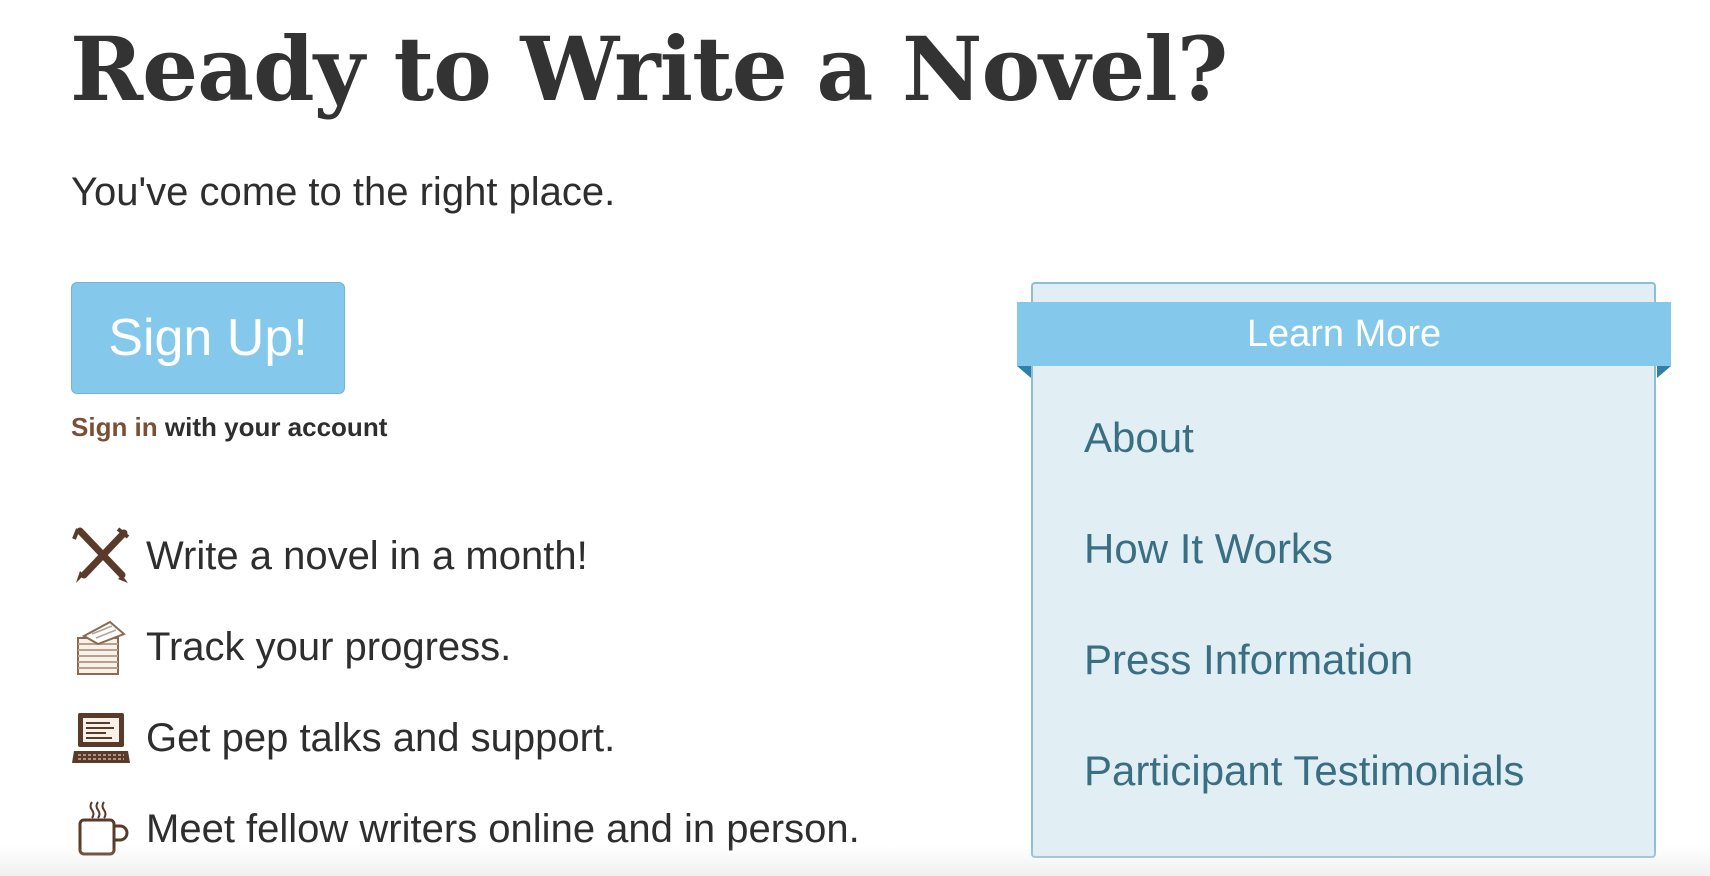 The image size is (1710, 876). Describe the element at coordinates (1024, 372) in the screenshot. I see `ribbon-fold-left` at that location.